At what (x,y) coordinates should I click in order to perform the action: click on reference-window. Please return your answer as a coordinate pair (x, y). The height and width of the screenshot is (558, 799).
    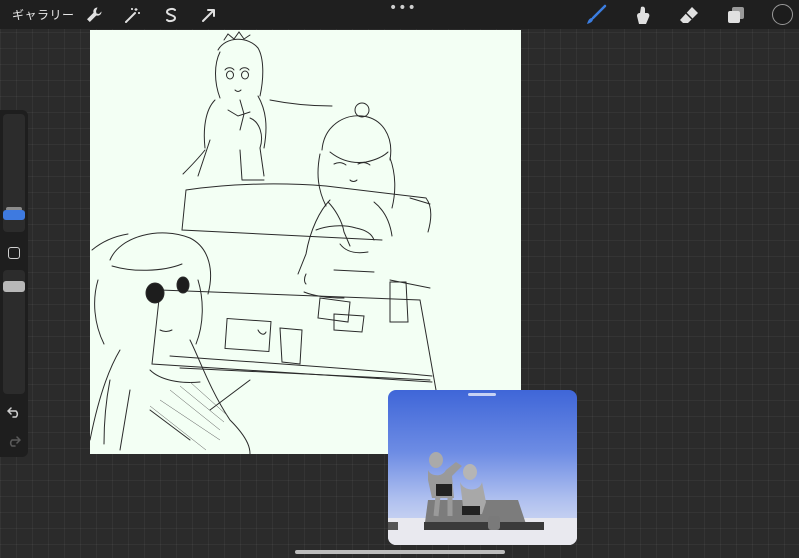
    Looking at the image, I should click on (482, 467).